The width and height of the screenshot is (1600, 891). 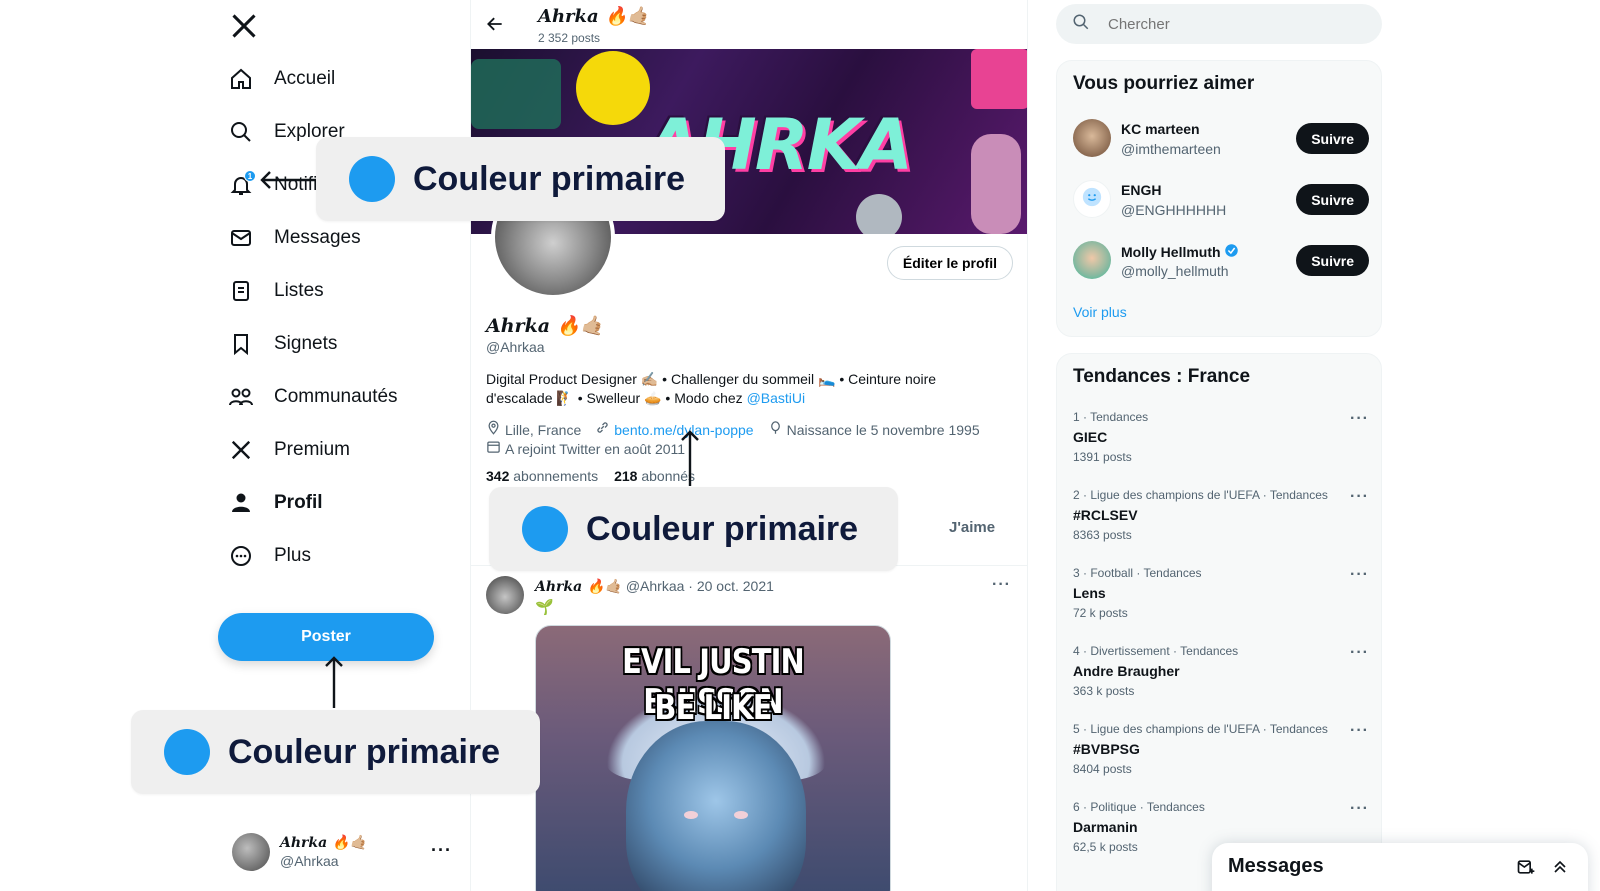 What do you see at coordinates (626, 476) in the screenshot?
I see `followers-count: 218` at bounding box center [626, 476].